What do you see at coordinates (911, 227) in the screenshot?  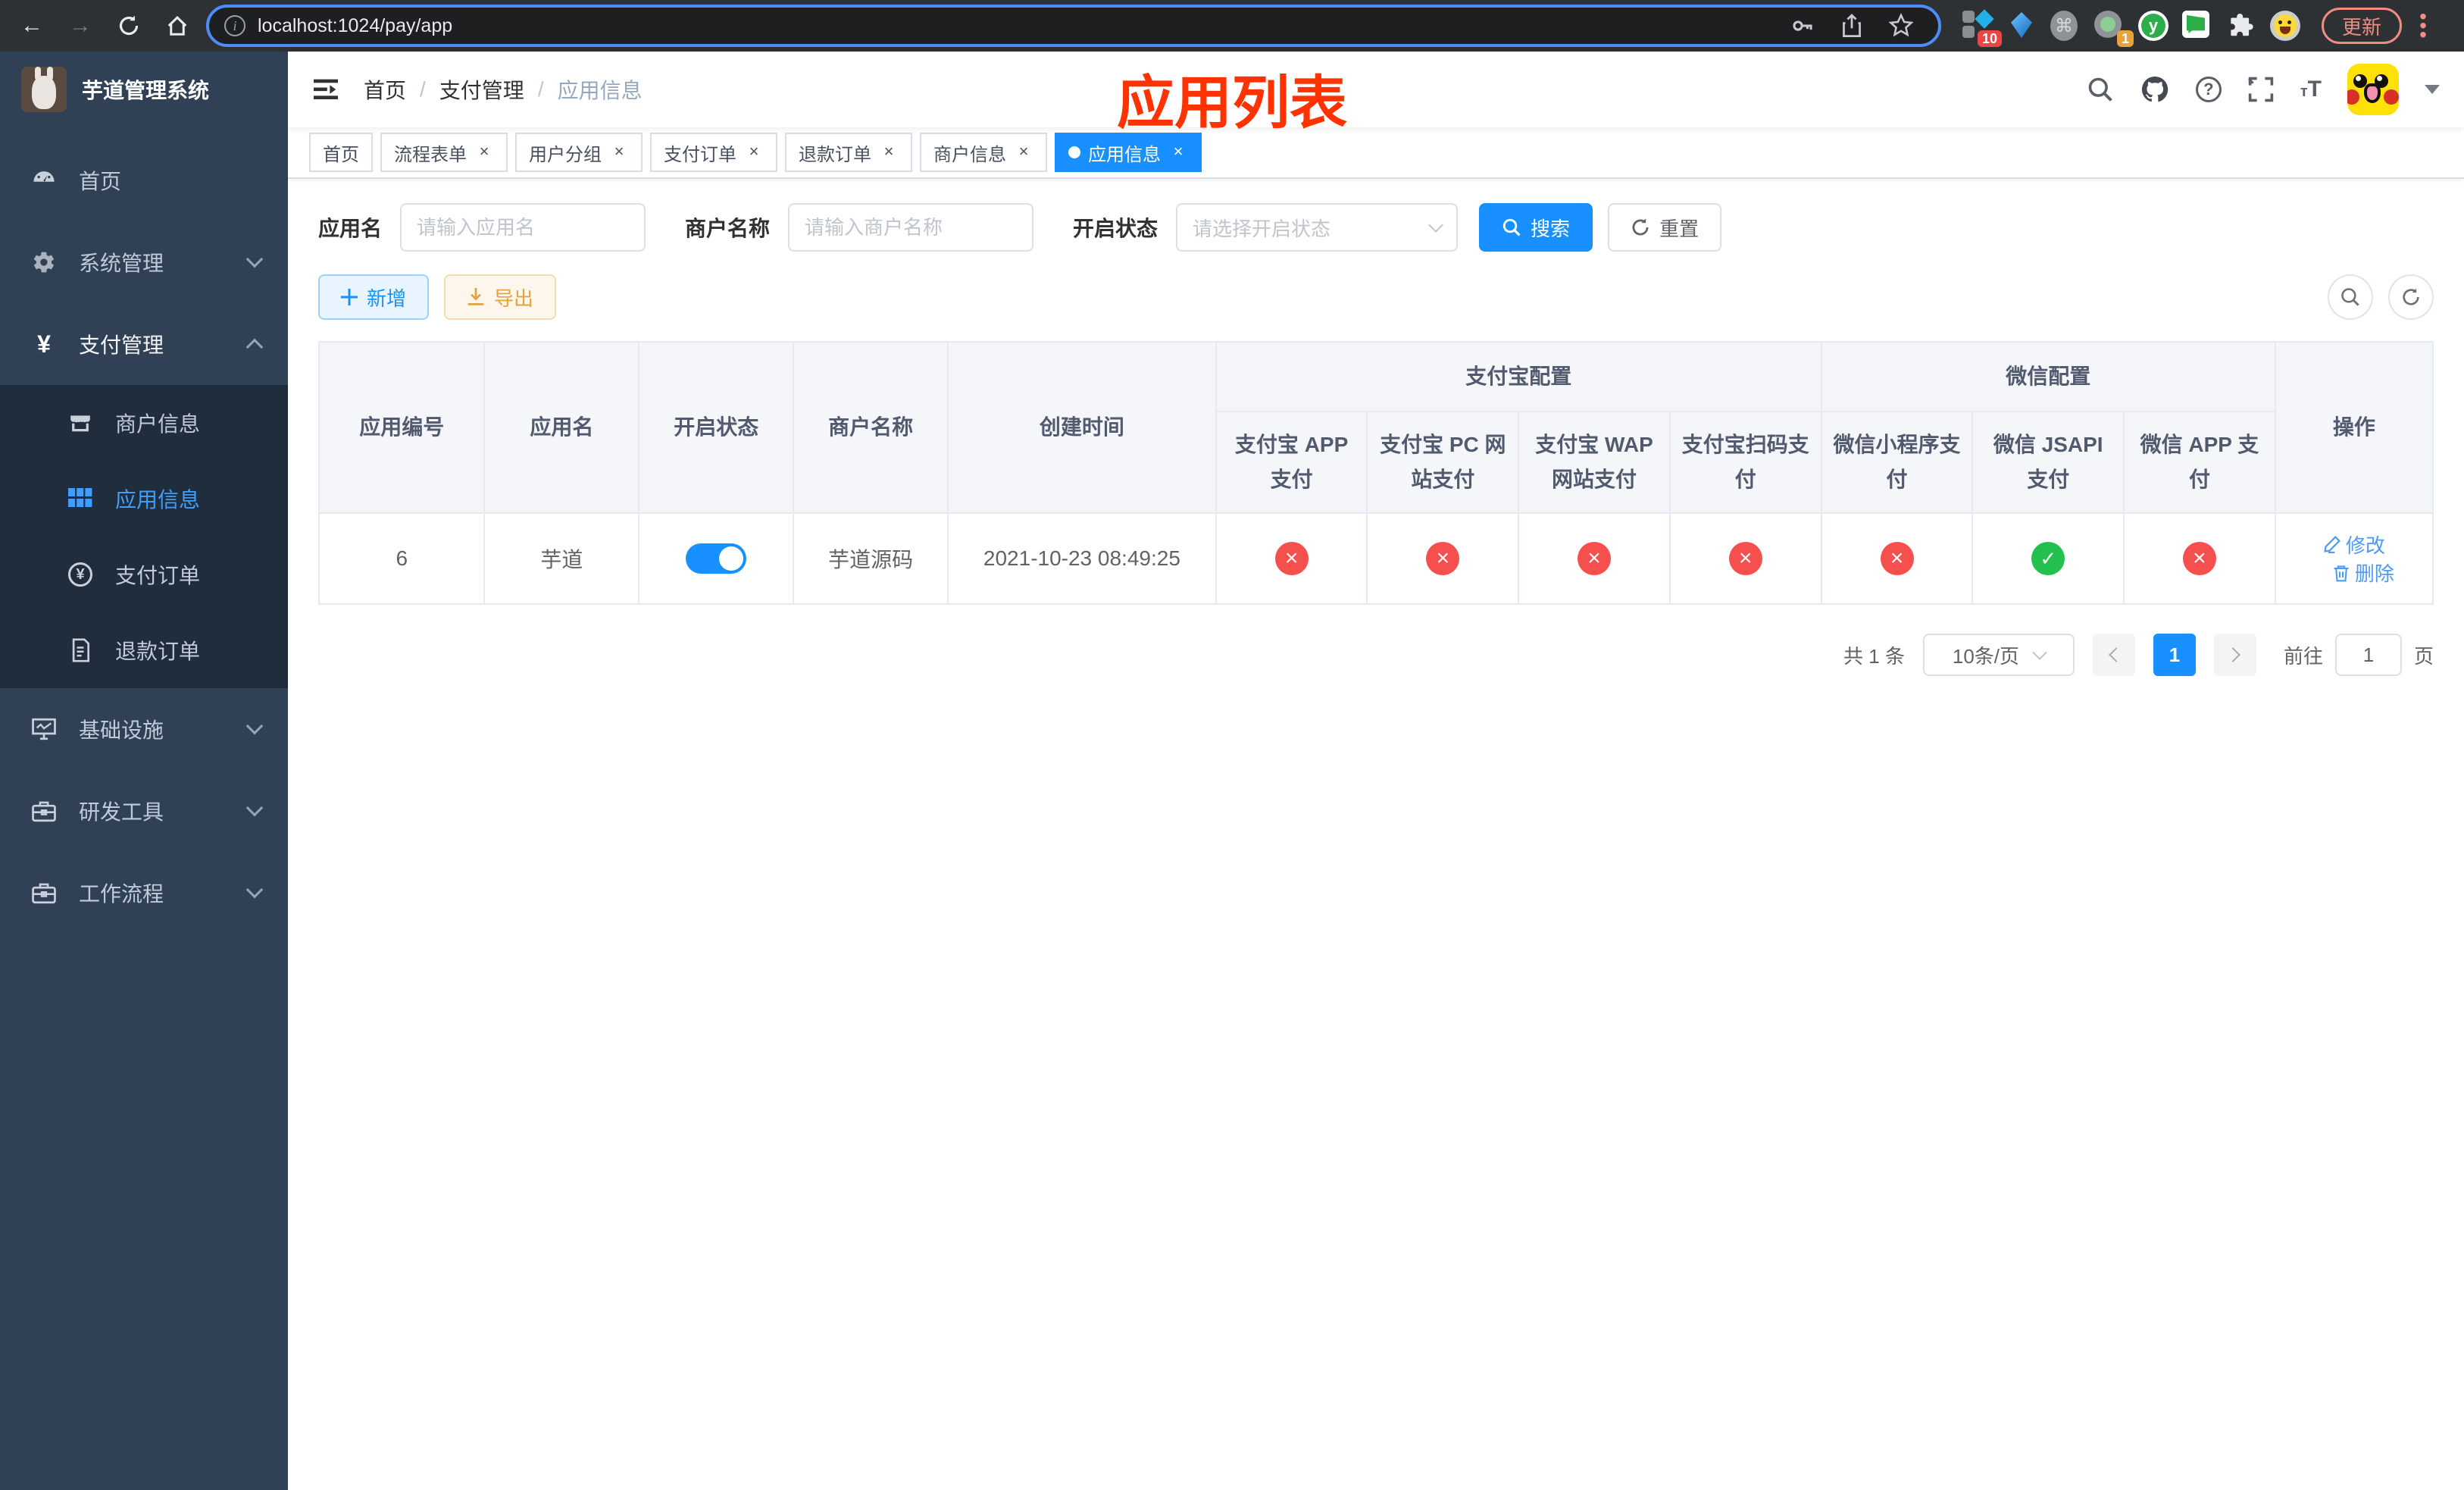 I see `merchant-name-input` at bounding box center [911, 227].